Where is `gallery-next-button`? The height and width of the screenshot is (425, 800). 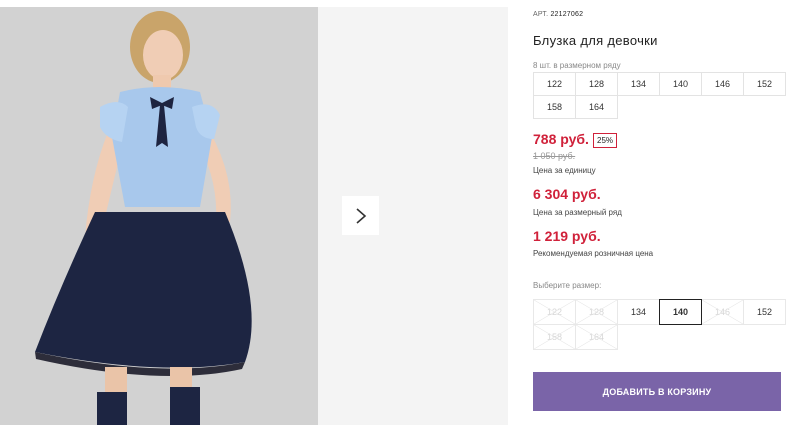
gallery-next-button is located at coordinates (360, 215).